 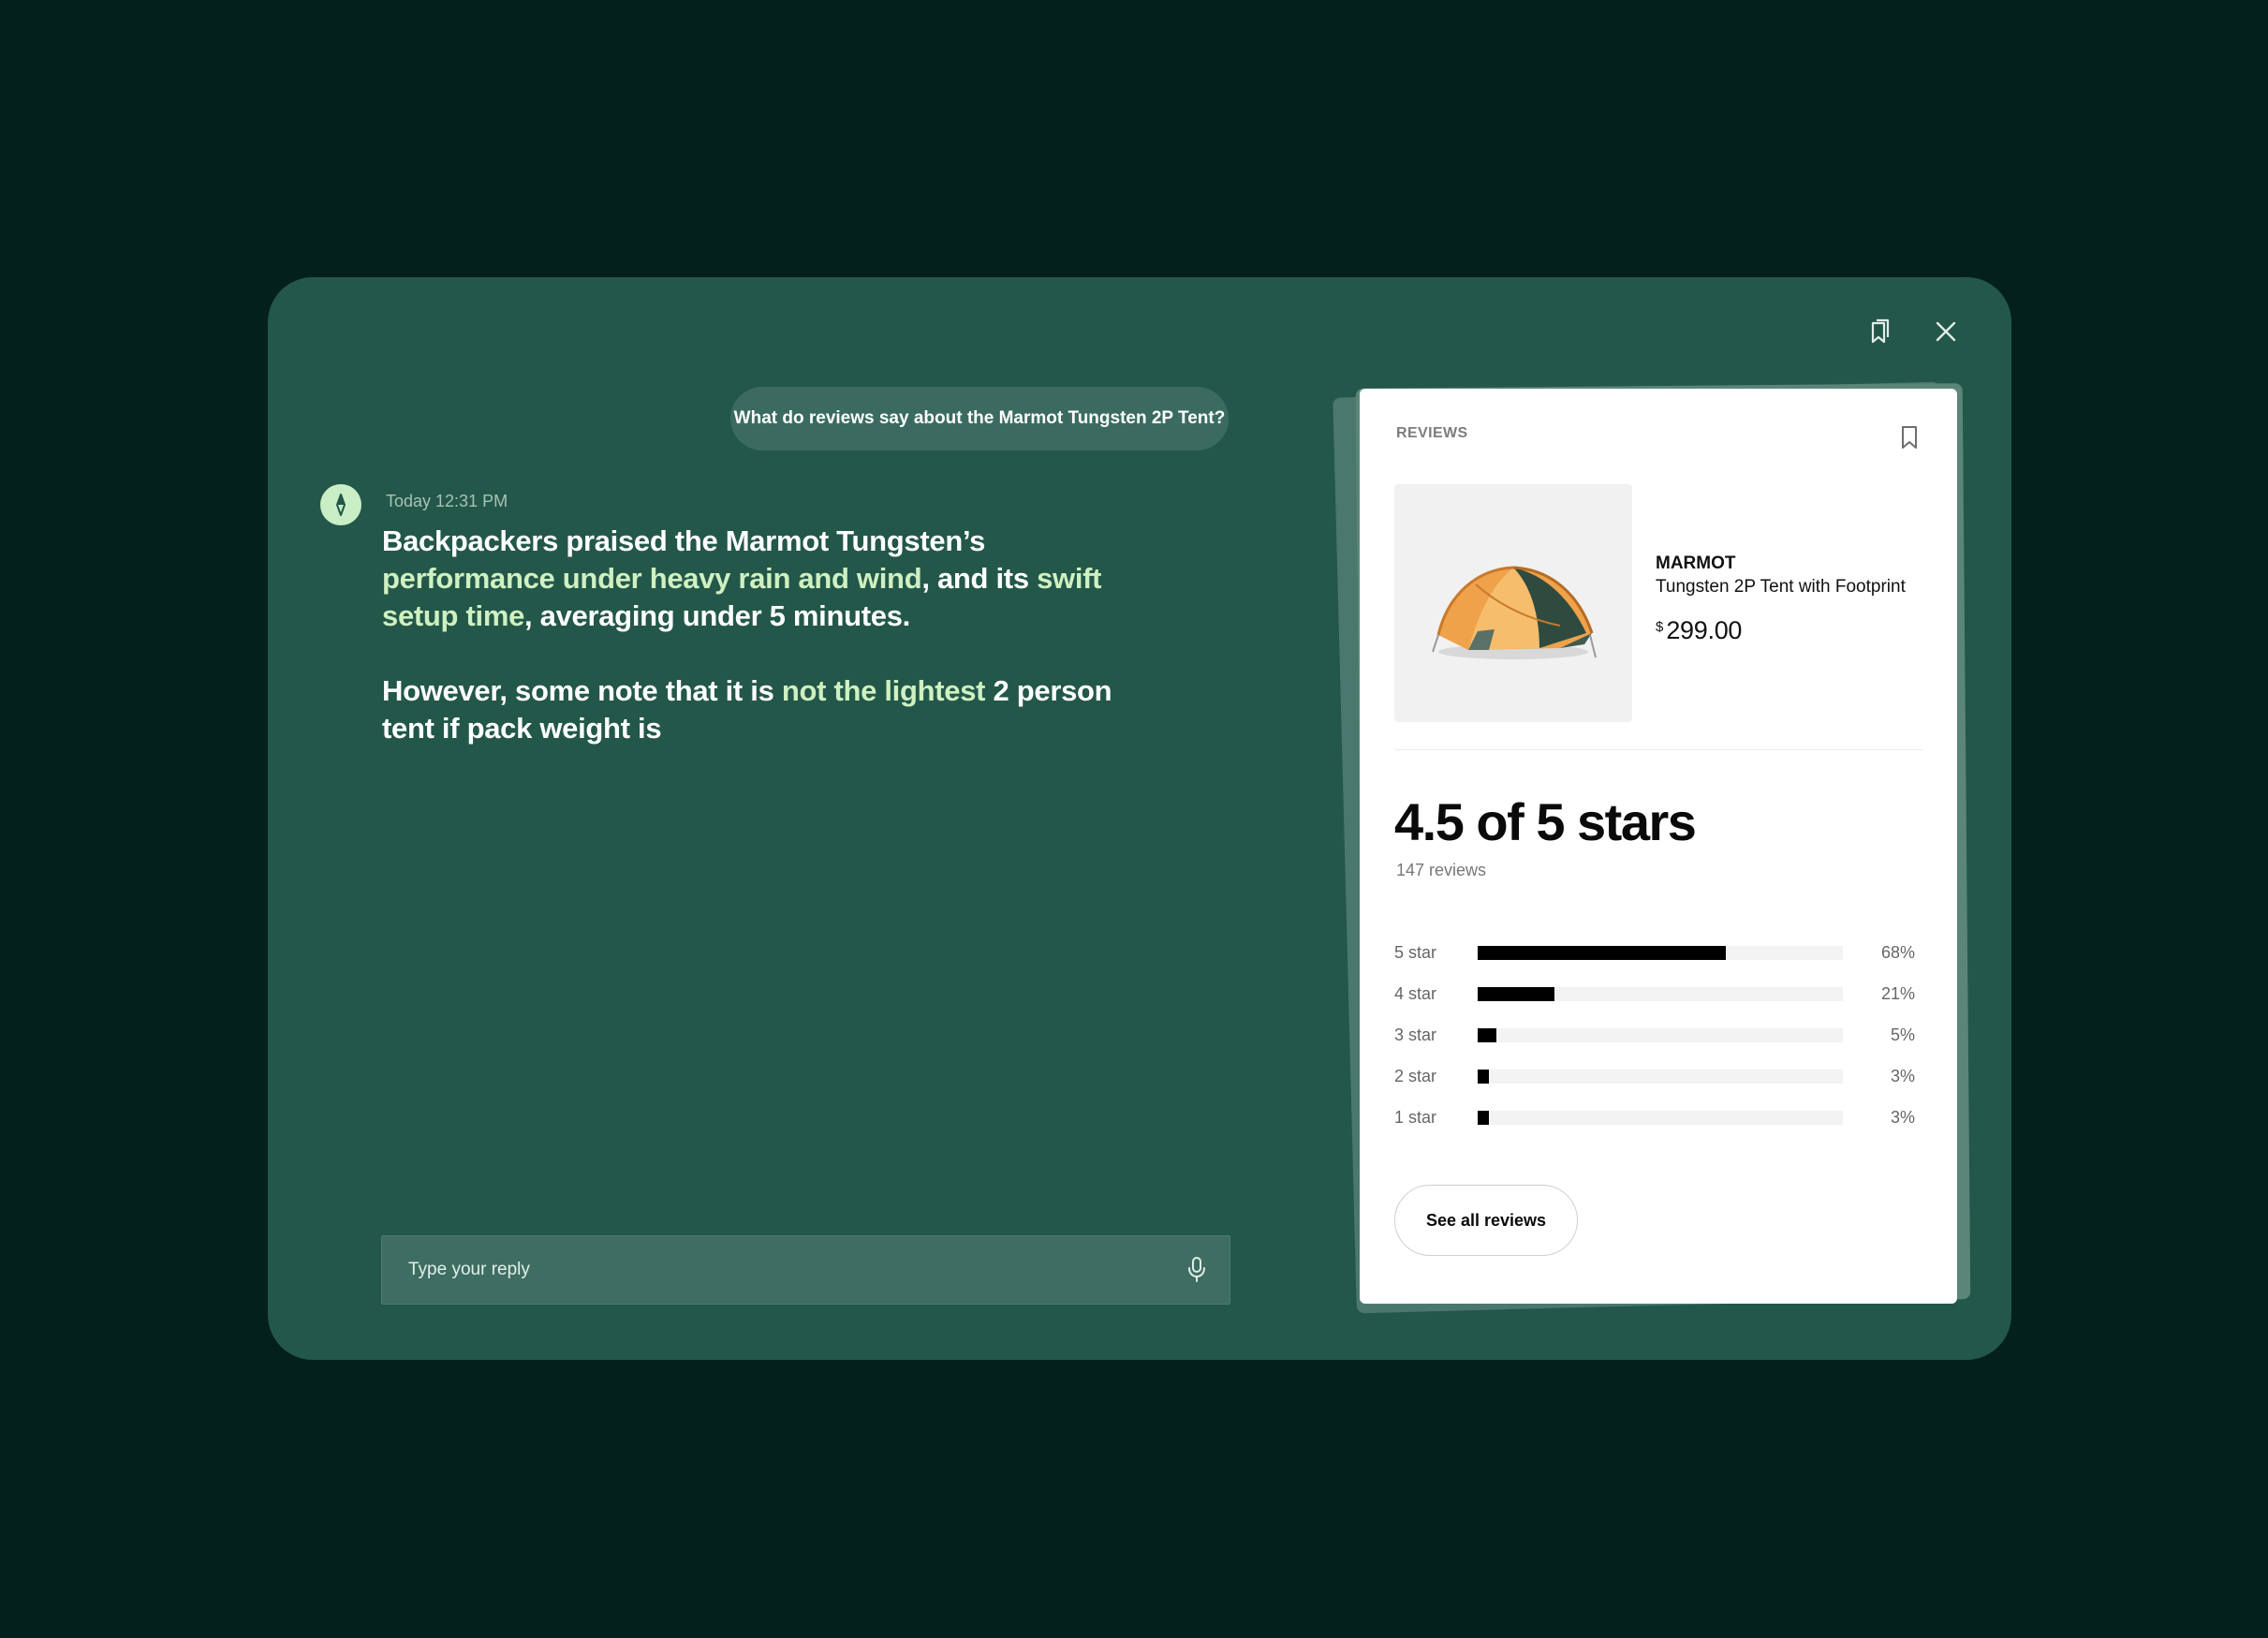 What do you see at coordinates (980, 578) in the screenshot?
I see `text-run: , and its` at bounding box center [980, 578].